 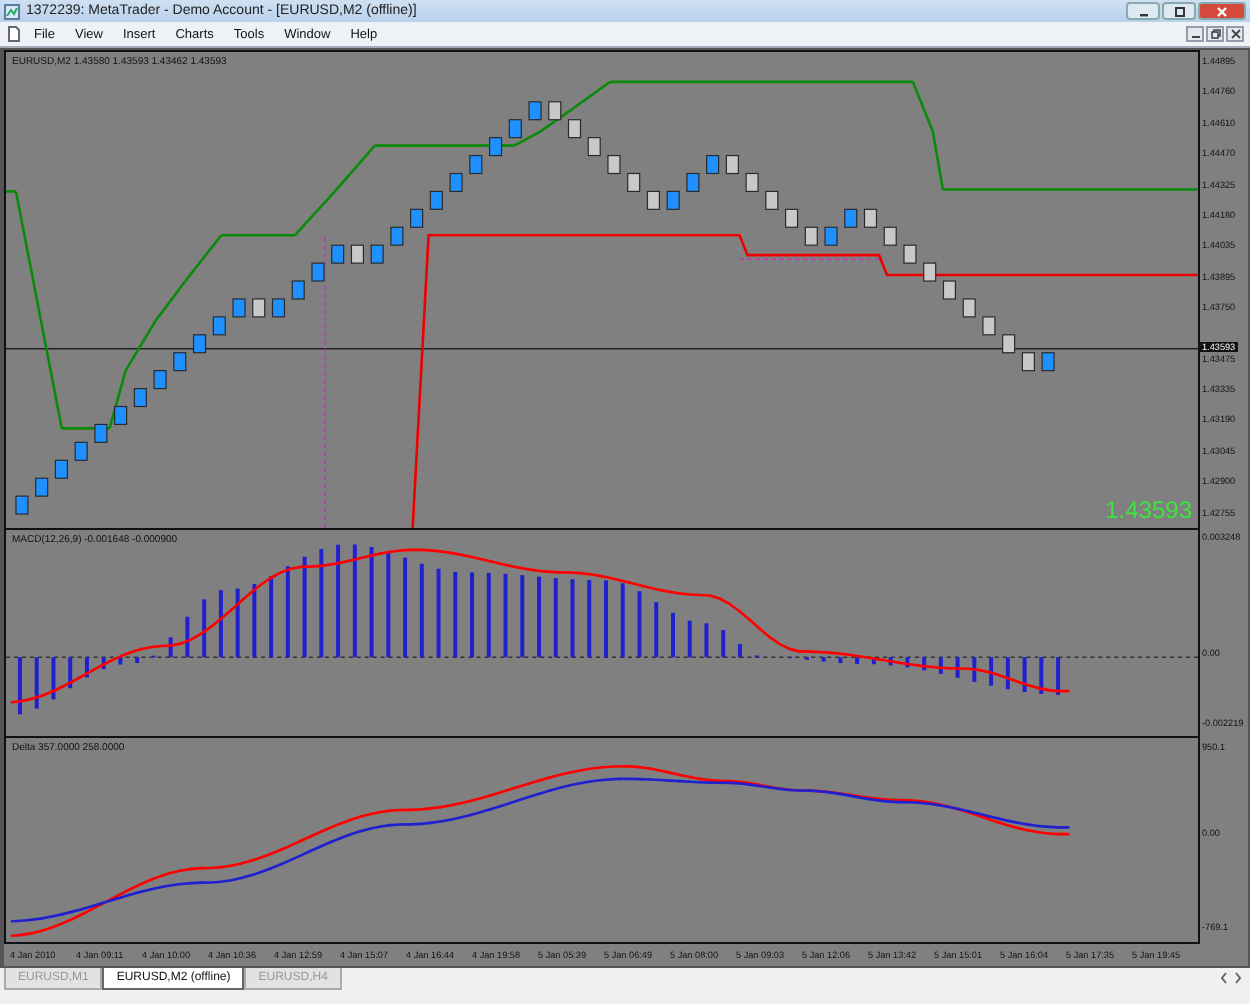 What do you see at coordinates (1224, 978) in the screenshot?
I see `scroll-left-icon` at bounding box center [1224, 978].